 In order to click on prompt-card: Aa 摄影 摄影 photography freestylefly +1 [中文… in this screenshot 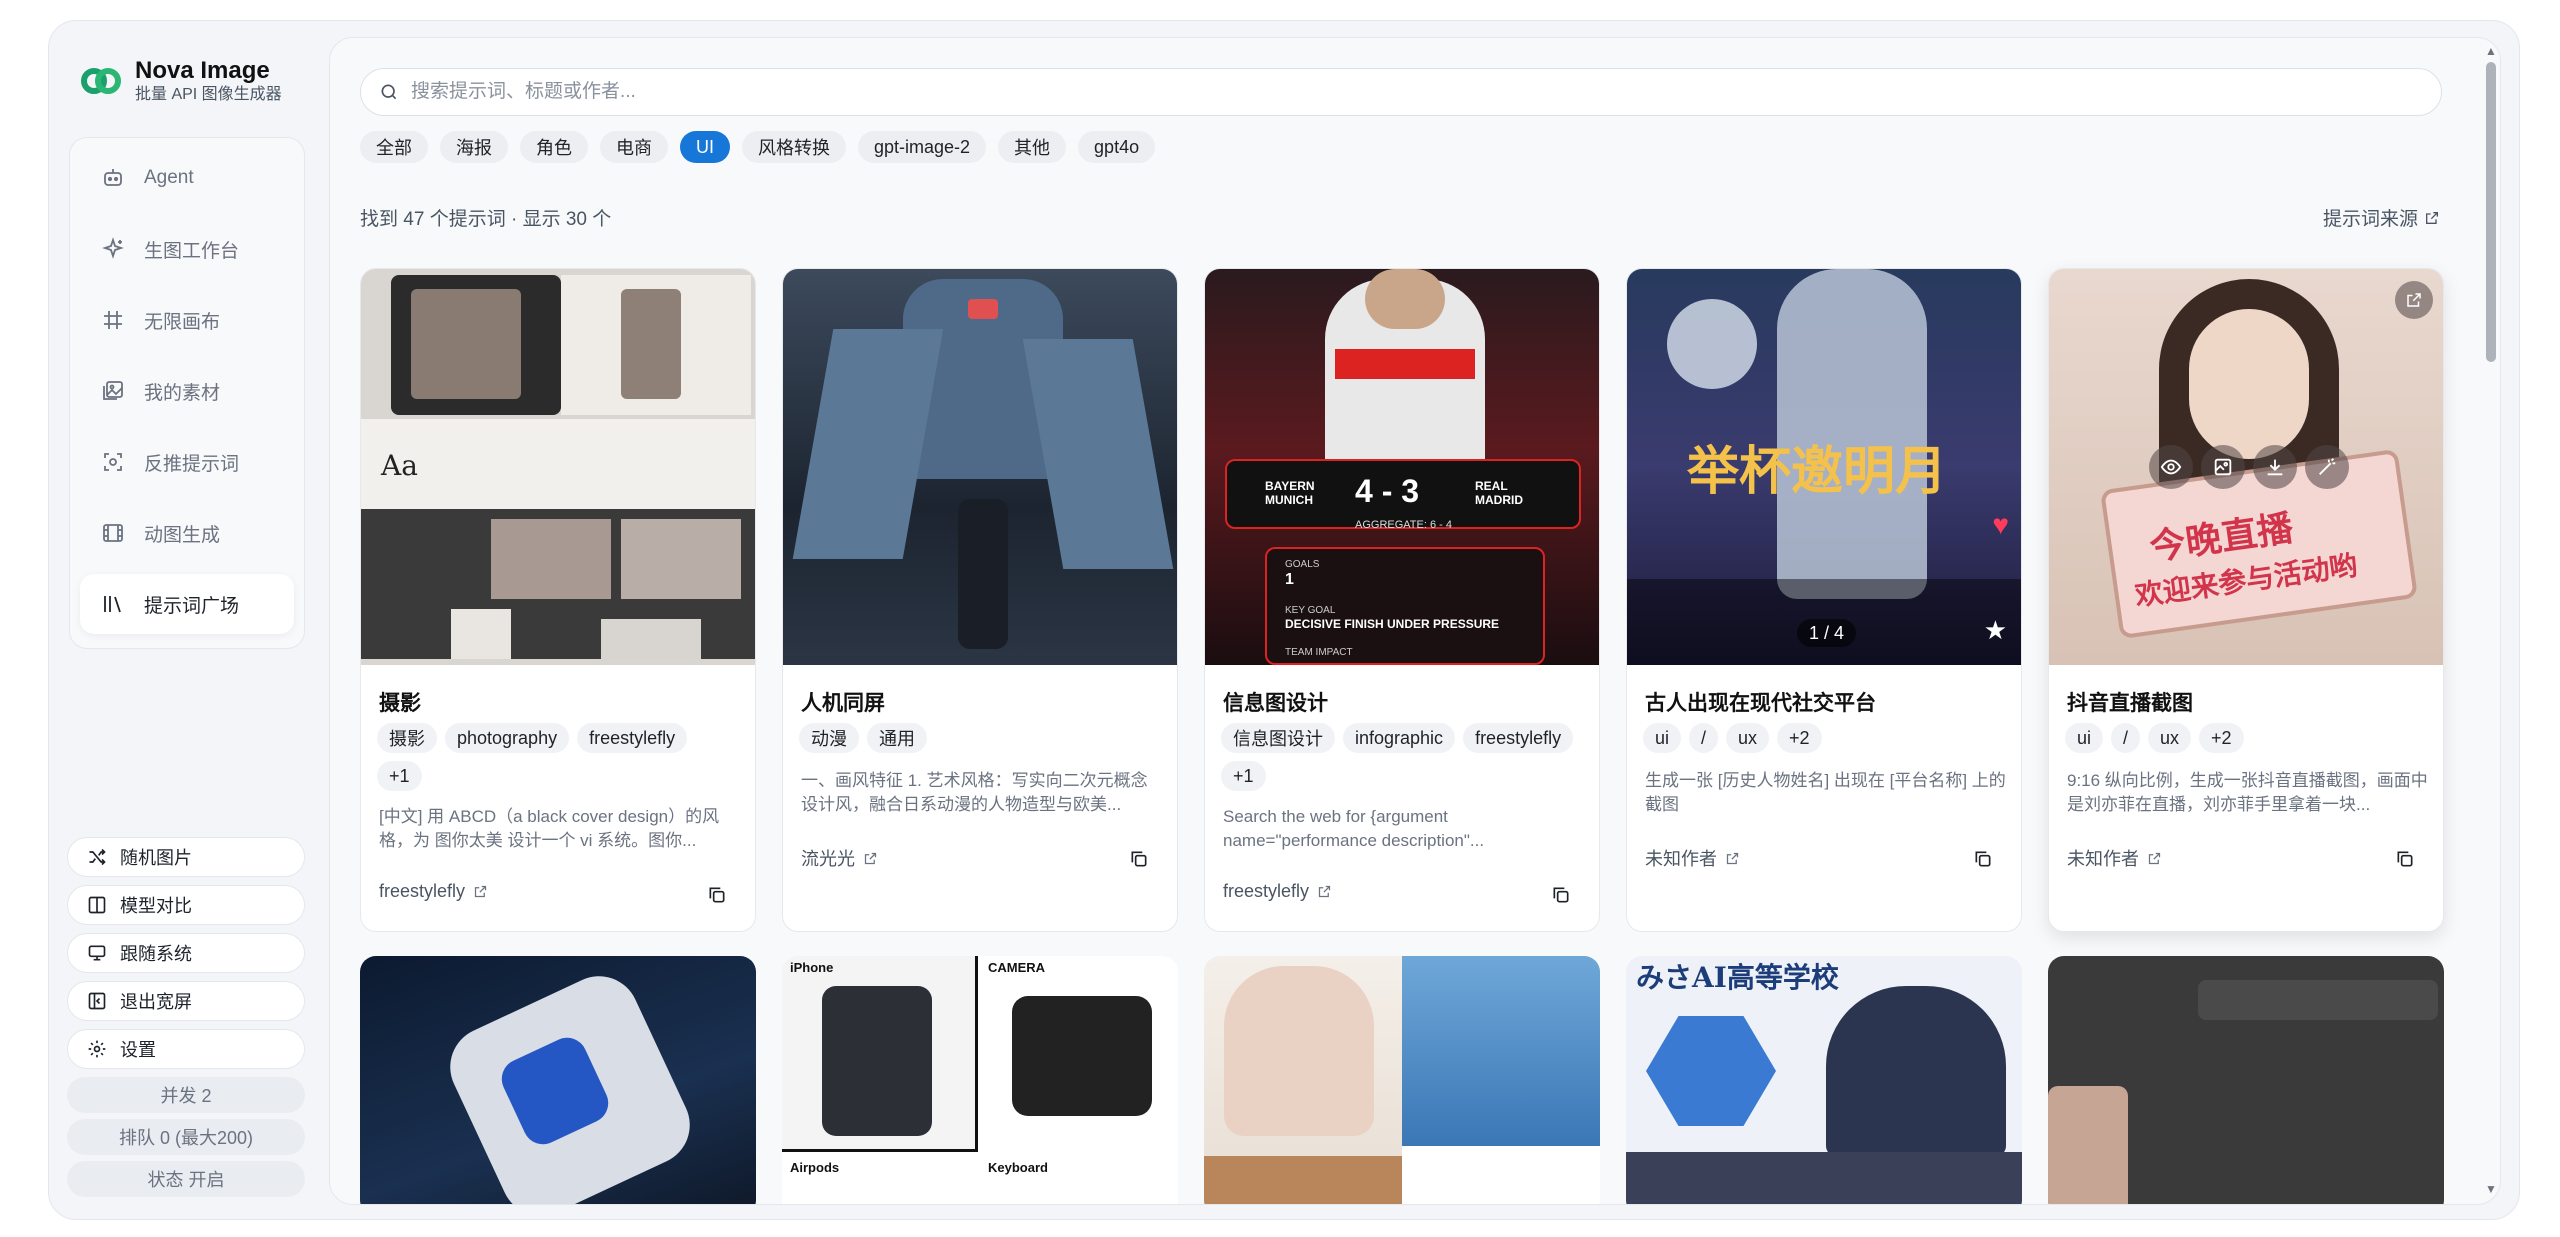, I will do `click(558, 600)`.